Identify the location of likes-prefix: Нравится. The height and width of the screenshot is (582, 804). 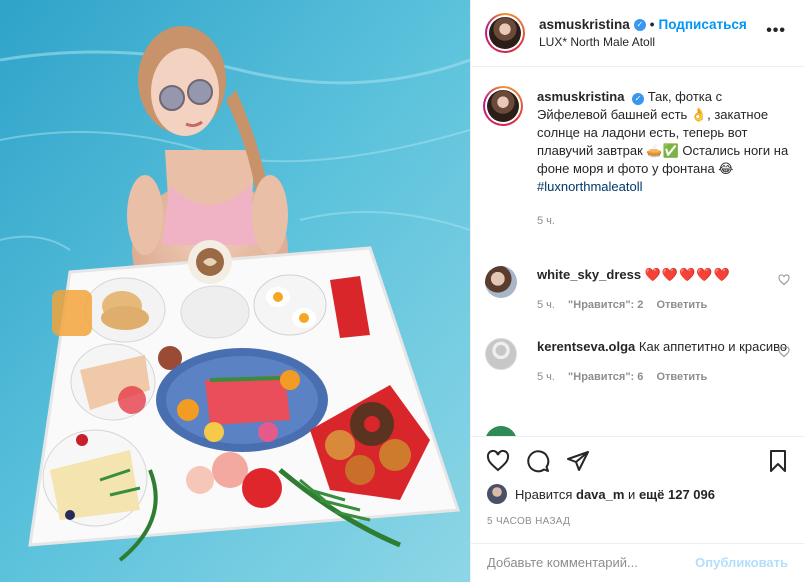
(544, 494).